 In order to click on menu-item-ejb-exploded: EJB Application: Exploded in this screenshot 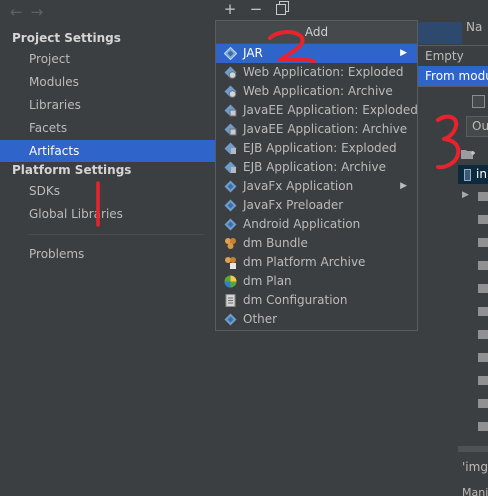, I will do `click(316, 148)`.